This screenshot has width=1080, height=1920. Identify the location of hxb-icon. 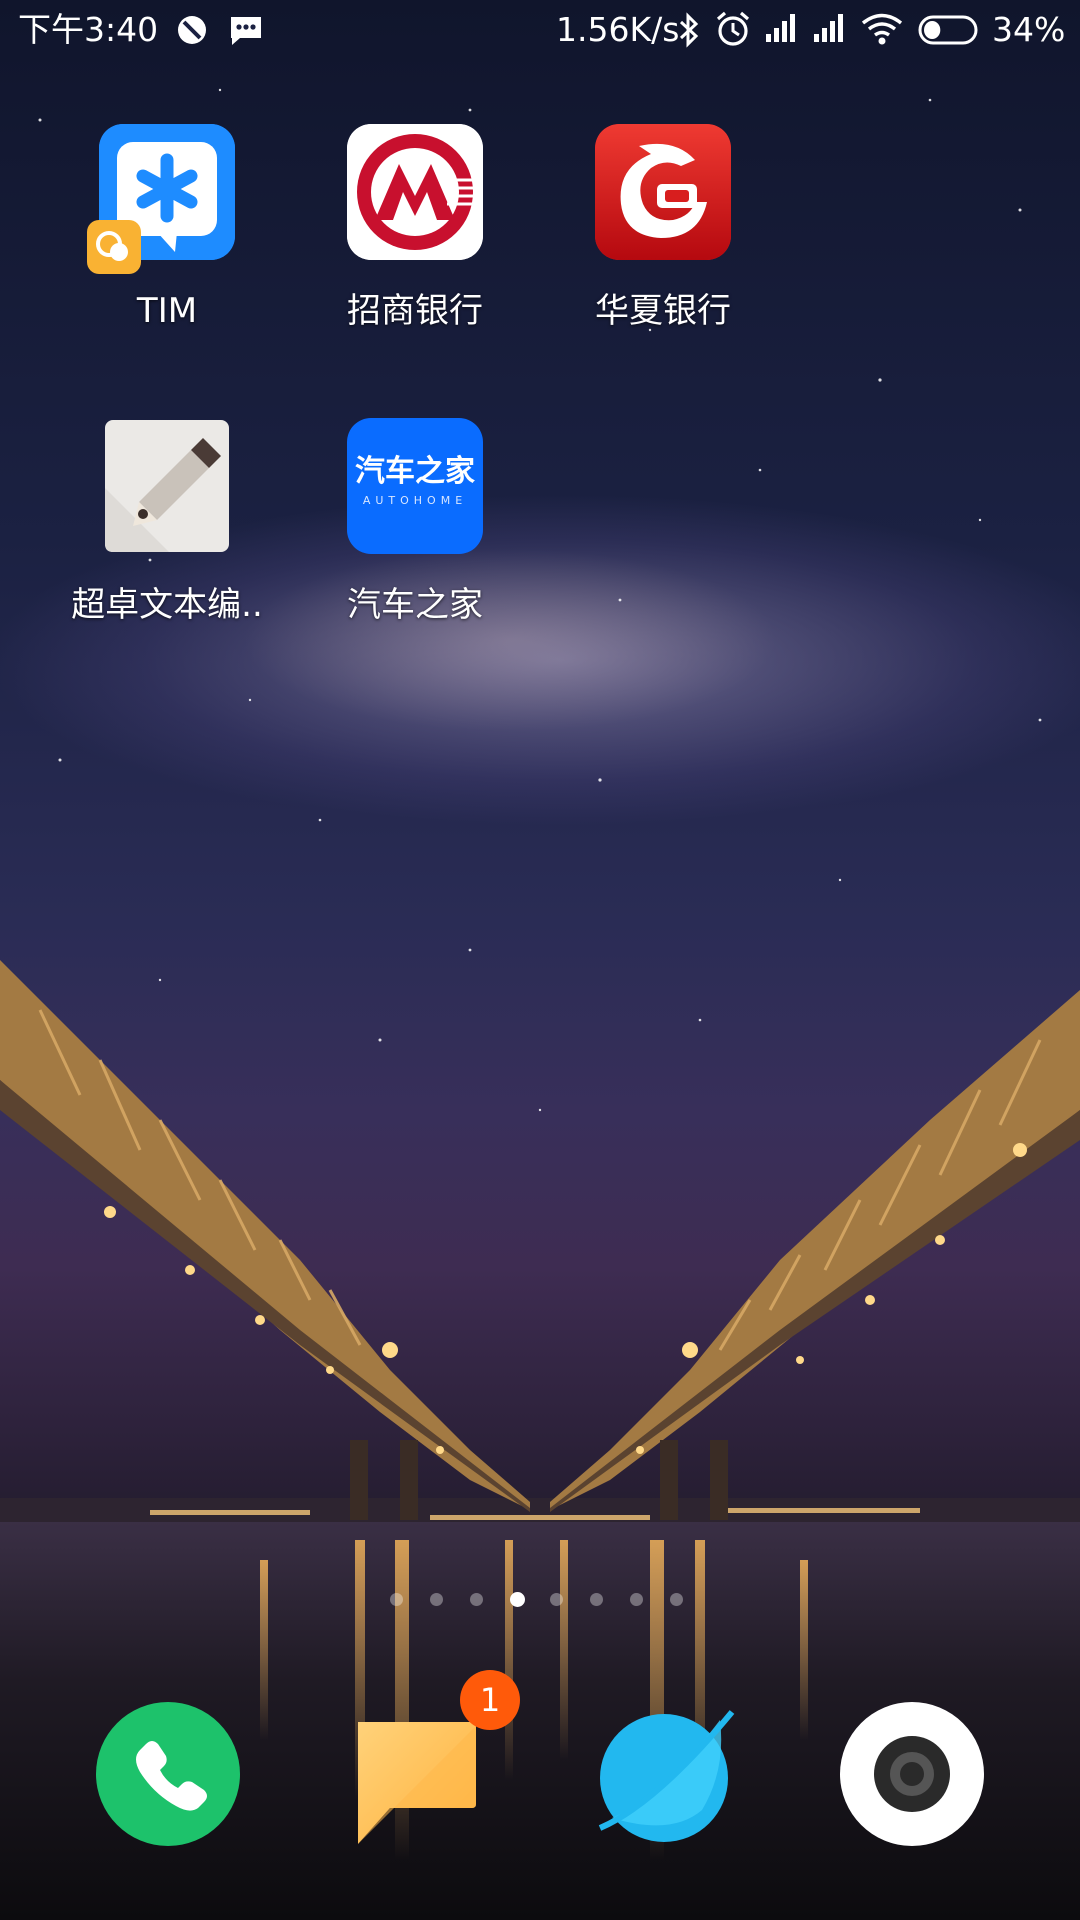
(663, 192).